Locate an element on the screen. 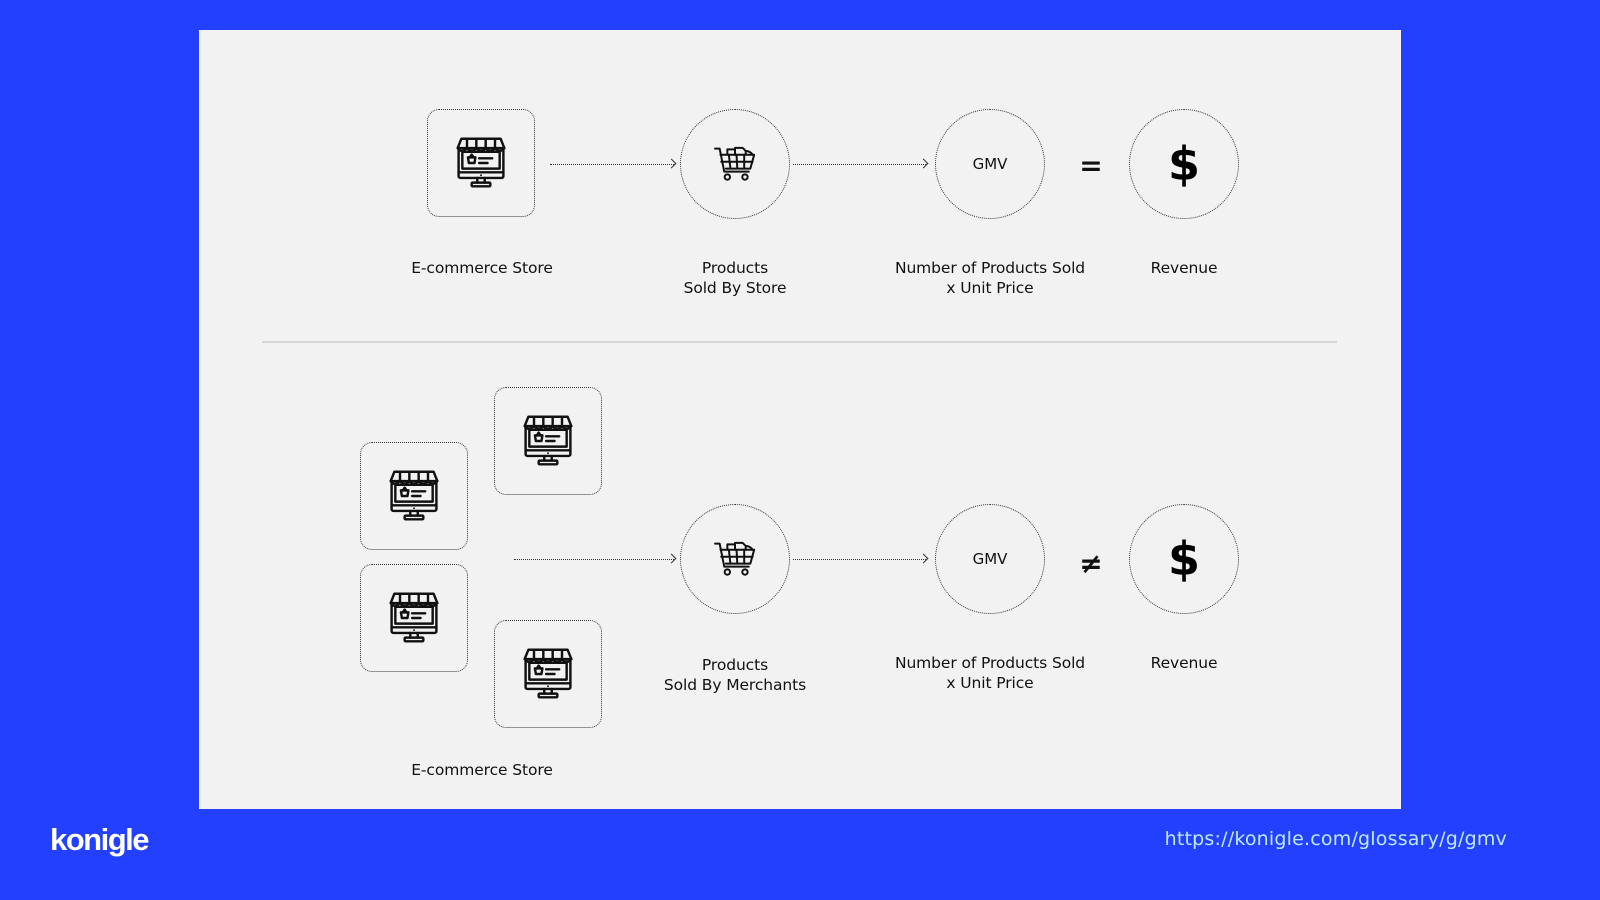  equals-sign: = is located at coordinates (1091, 165).